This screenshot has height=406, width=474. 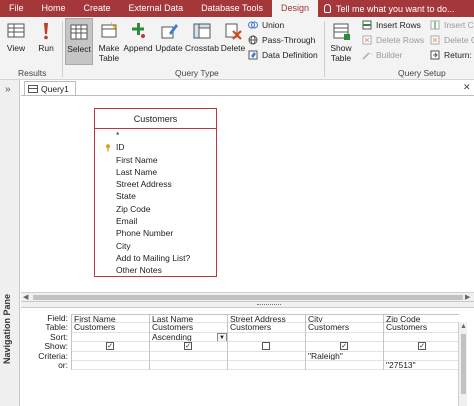 What do you see at coordinates (367, 25) in the screenshot?
I see `insert-rows-icon` at bounding box center [367, 25].